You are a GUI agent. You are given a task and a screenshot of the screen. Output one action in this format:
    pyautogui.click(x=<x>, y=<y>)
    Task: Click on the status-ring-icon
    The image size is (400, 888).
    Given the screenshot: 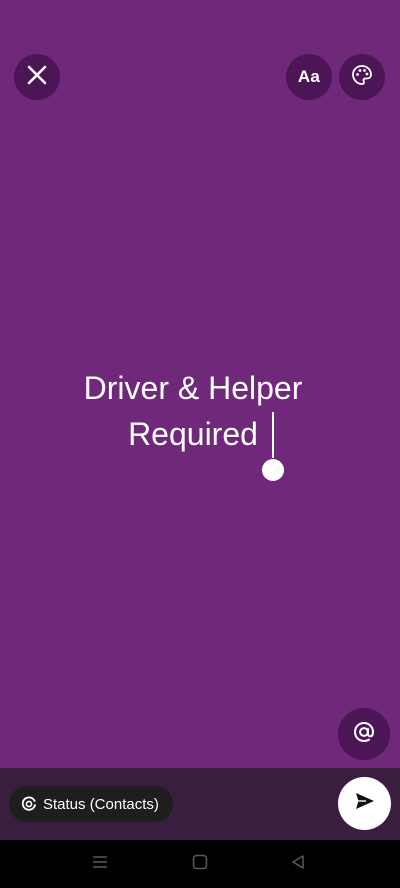 What is the action you would take?
    pyautogui.click(x=29, y=804)
    